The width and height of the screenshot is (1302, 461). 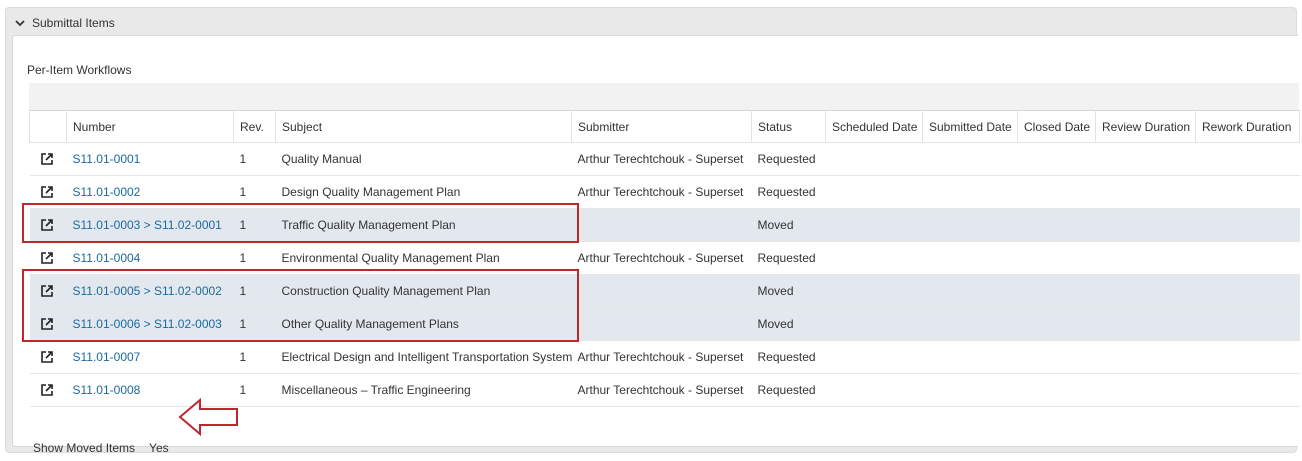 What do you see at coordinates (150, 159) in the screenshot?
I see `number-link: S11.01-0001` at bounding box center [150, 159].